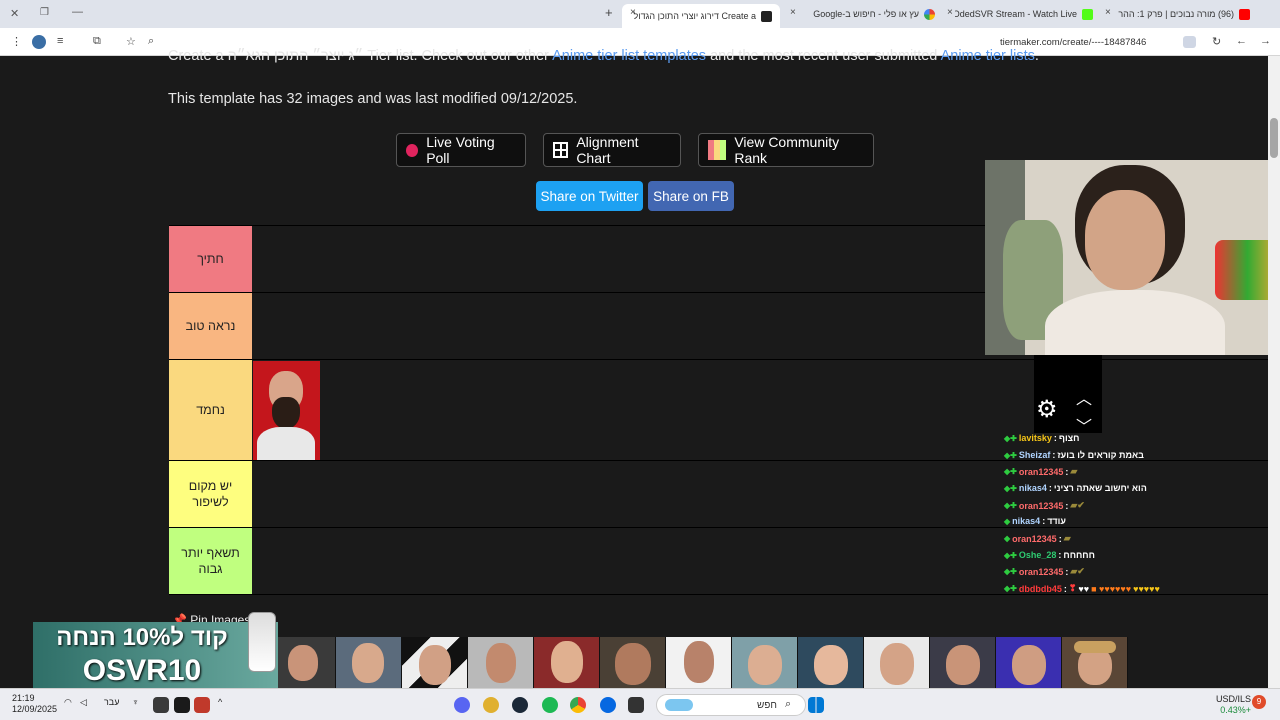  What do you see at coordinates (1259, 702) in the screenshot?
I see `notification-badge: 9` at bounding box center [1259, 702].